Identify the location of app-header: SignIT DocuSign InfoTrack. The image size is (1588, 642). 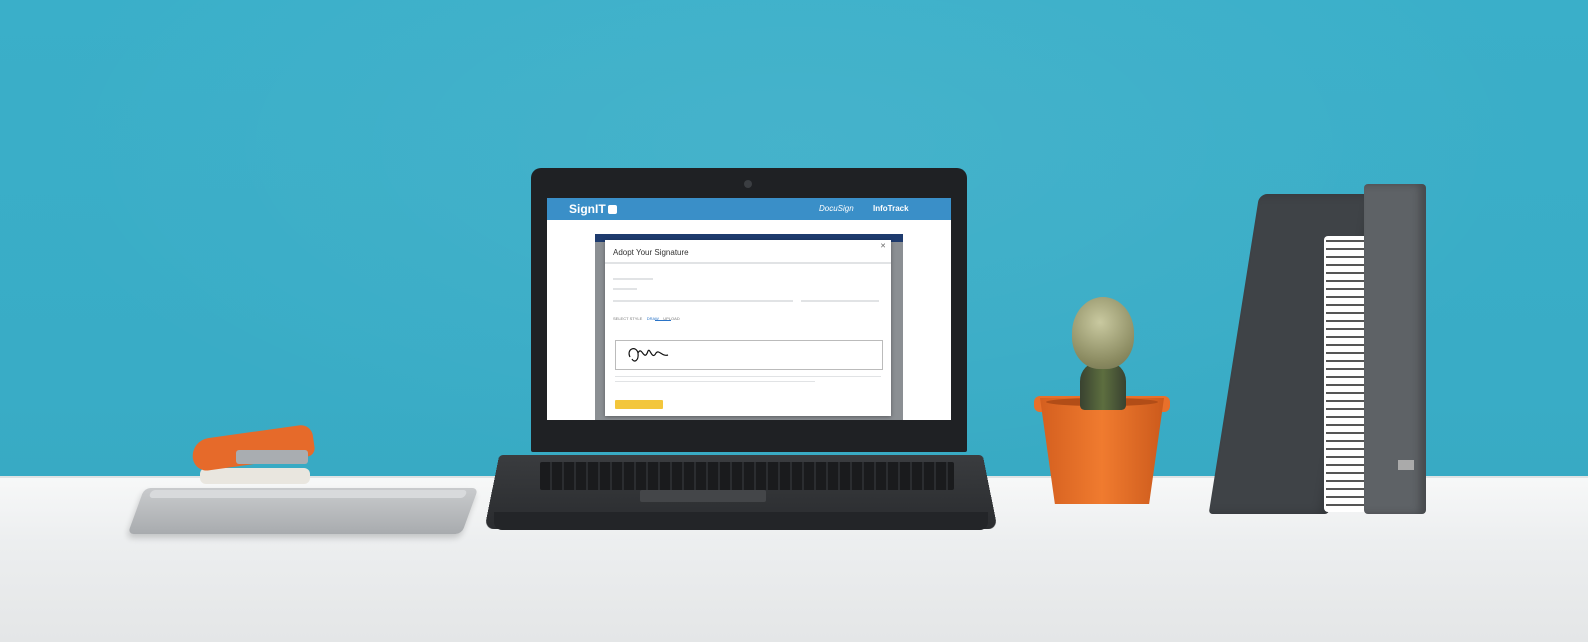
(749, 209).